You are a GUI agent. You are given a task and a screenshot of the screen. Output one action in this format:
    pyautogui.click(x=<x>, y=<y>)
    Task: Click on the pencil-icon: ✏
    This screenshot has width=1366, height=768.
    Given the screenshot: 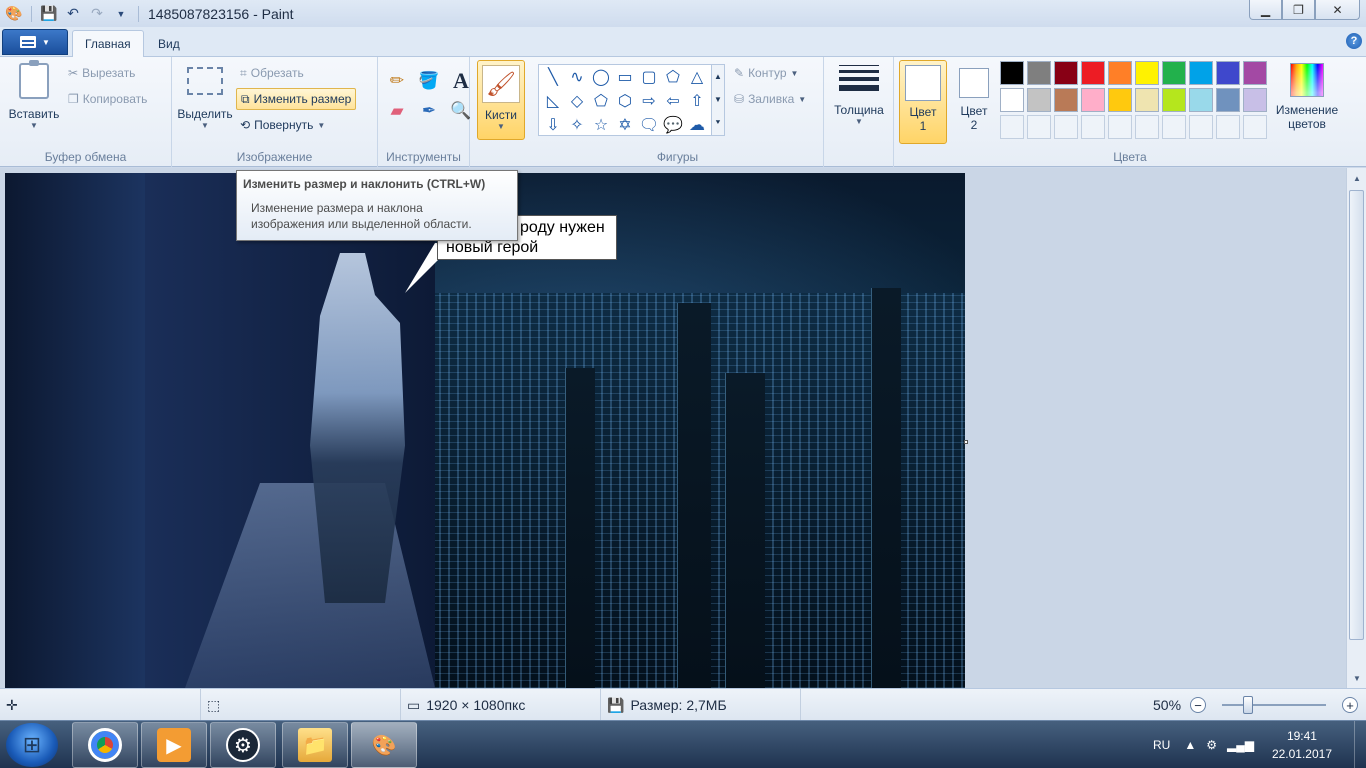 What is the action you would take?
    pyautogui.click(x=397, y=81)
    